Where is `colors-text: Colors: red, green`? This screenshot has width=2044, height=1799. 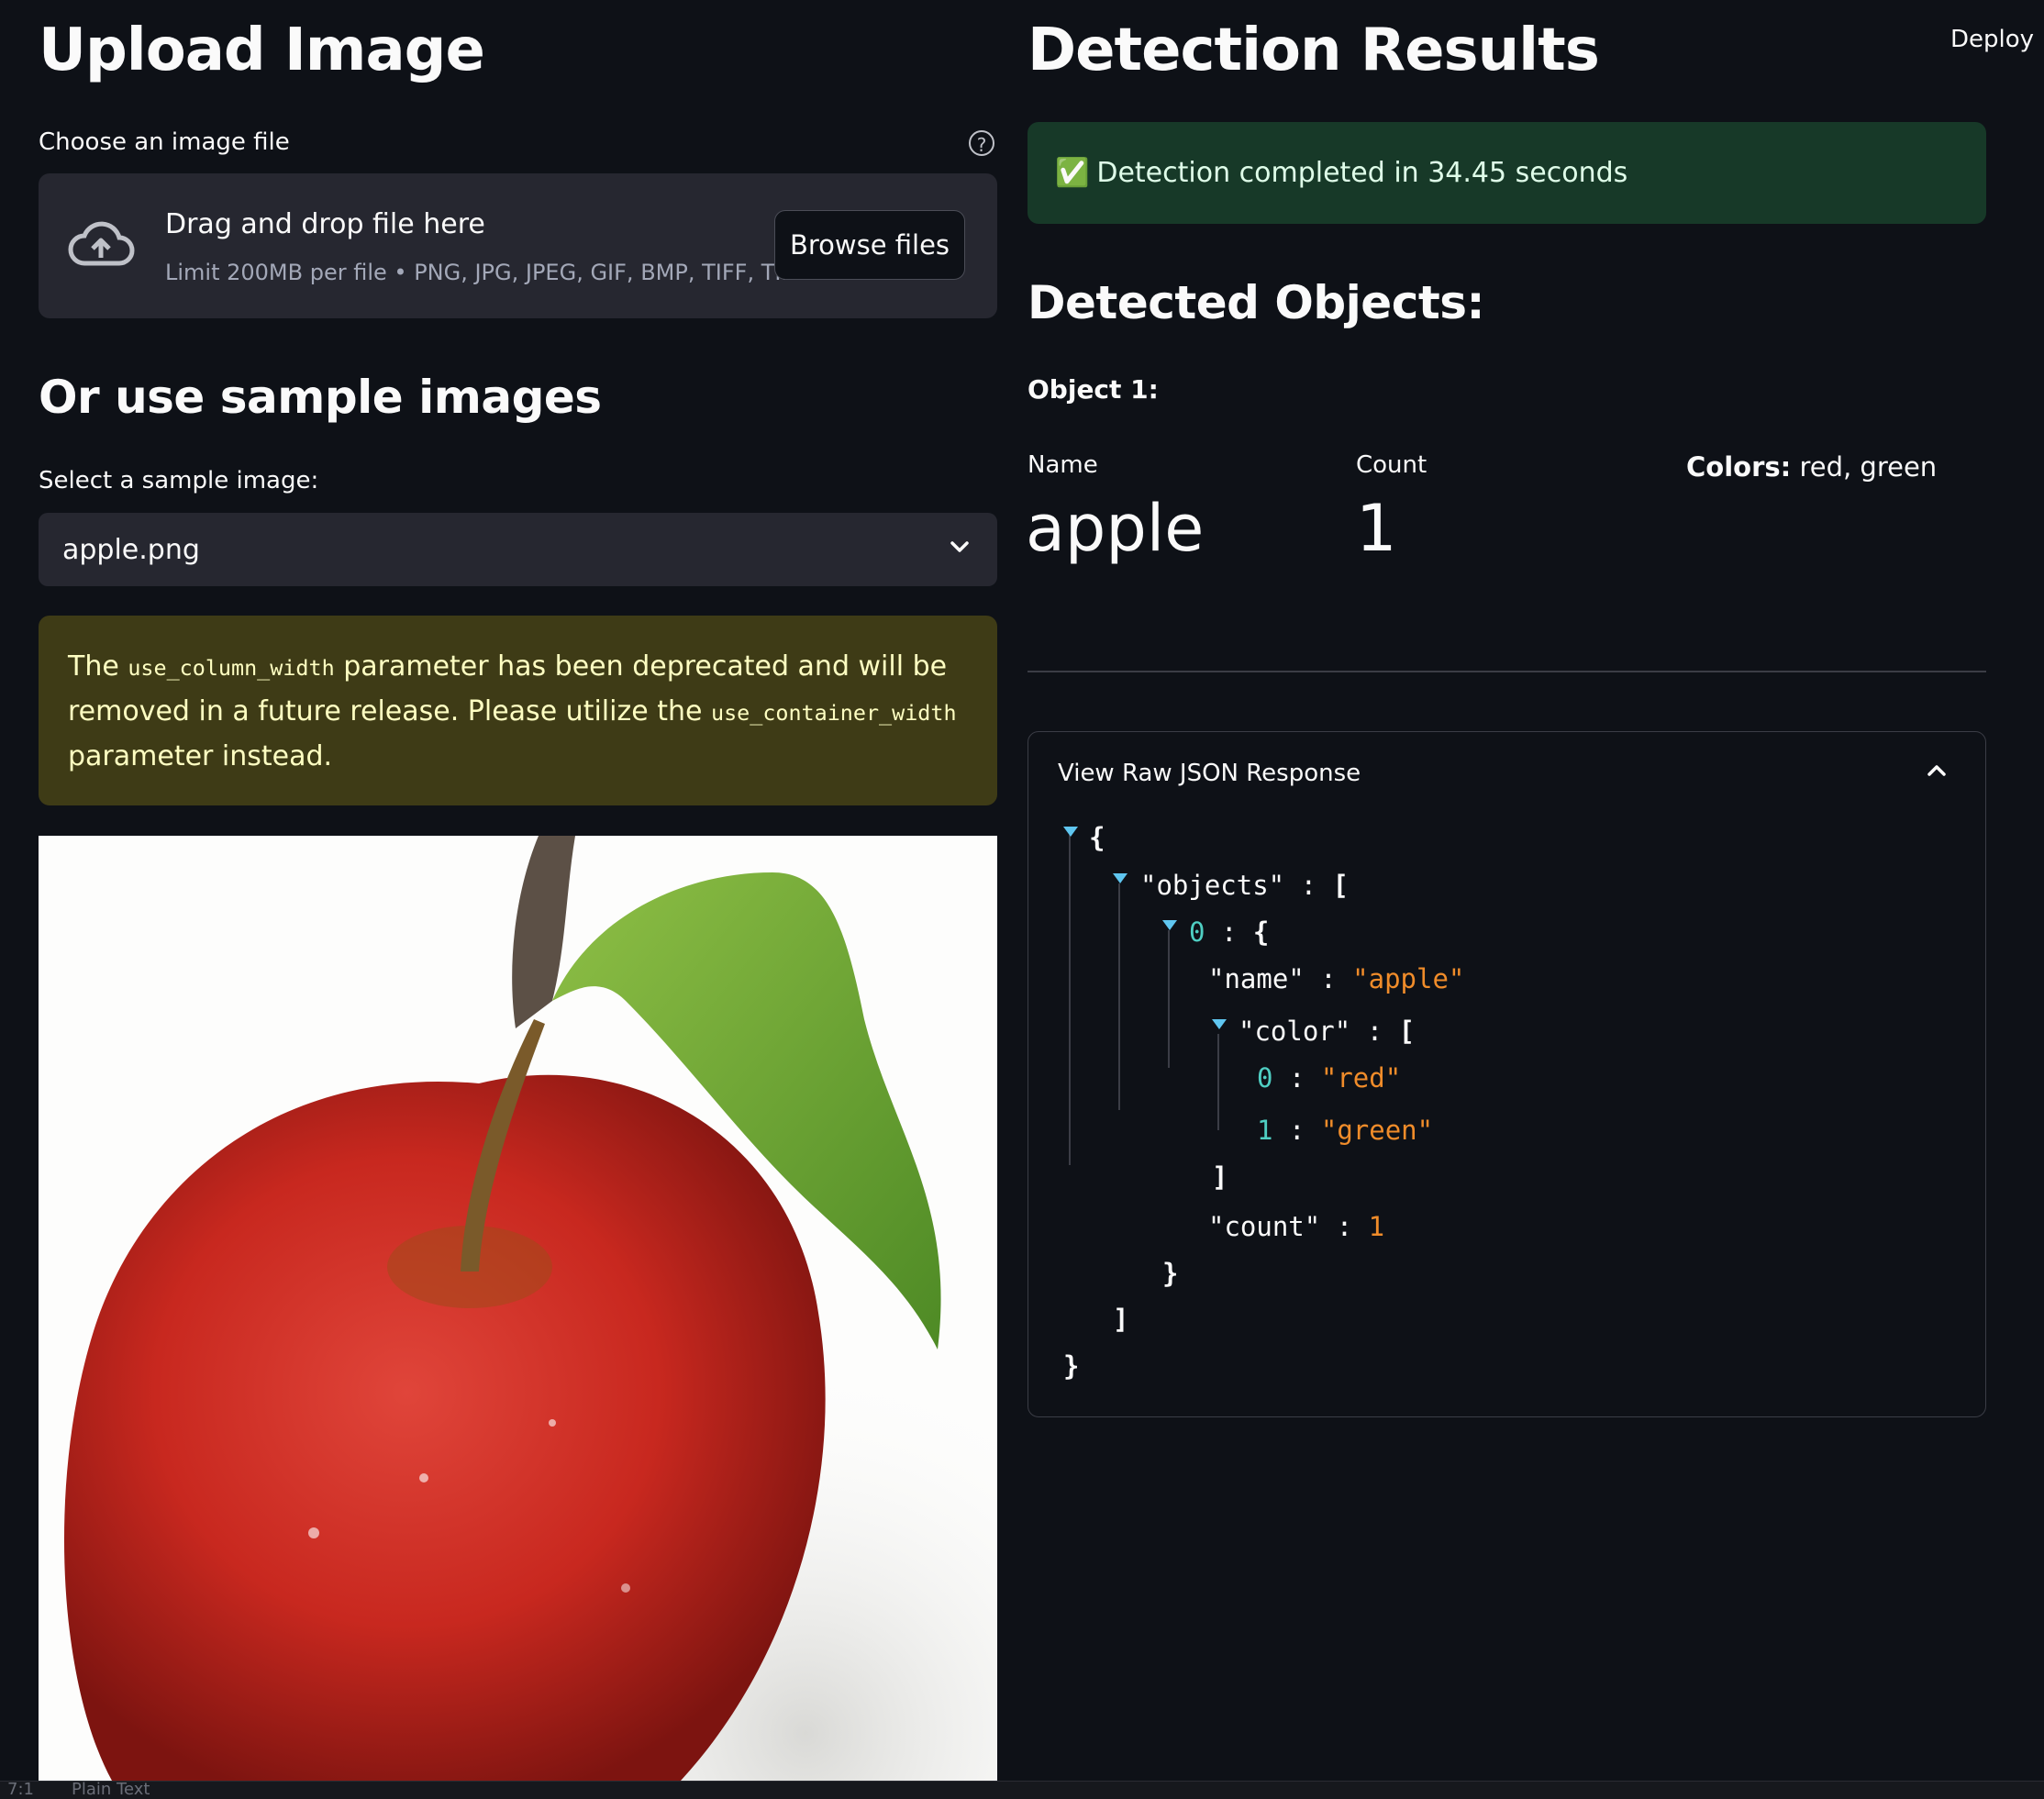 colors-text: Colors: red, green is located at coordinates (1812, 467).